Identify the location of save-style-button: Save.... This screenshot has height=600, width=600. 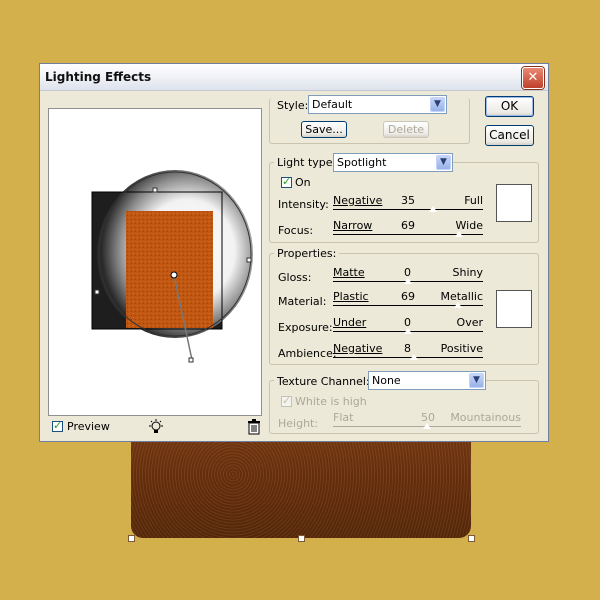
(324, 129).